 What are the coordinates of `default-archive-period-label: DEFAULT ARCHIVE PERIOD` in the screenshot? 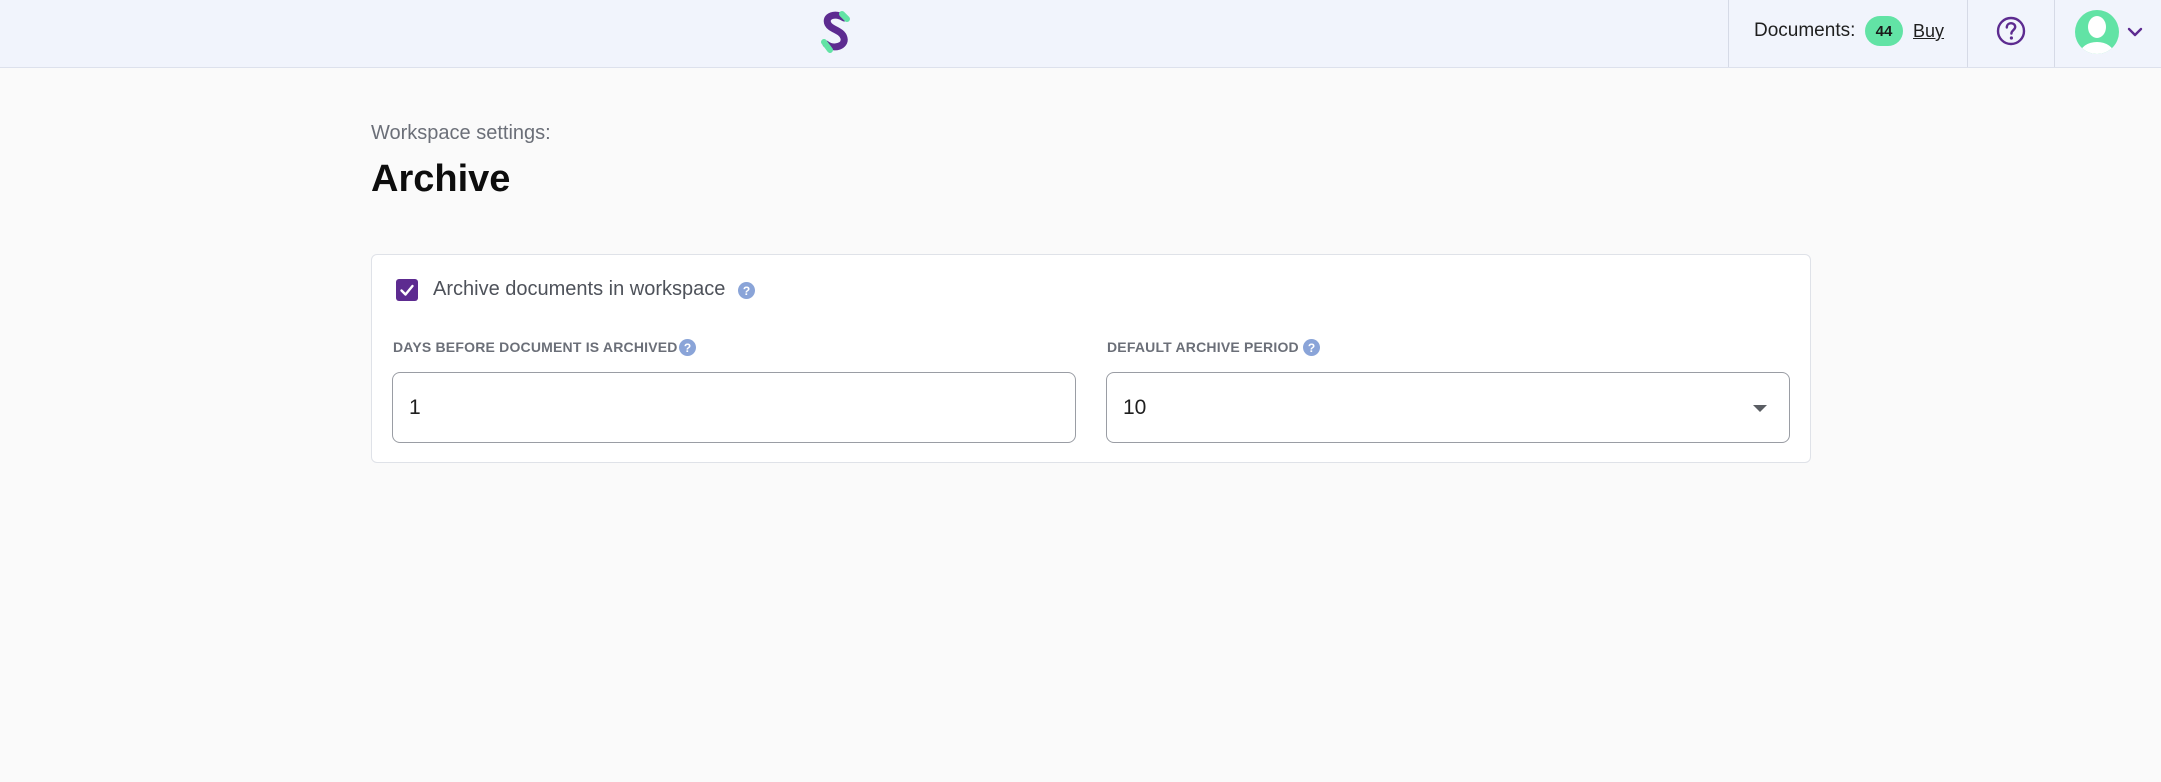 It's located at (1203, 347).